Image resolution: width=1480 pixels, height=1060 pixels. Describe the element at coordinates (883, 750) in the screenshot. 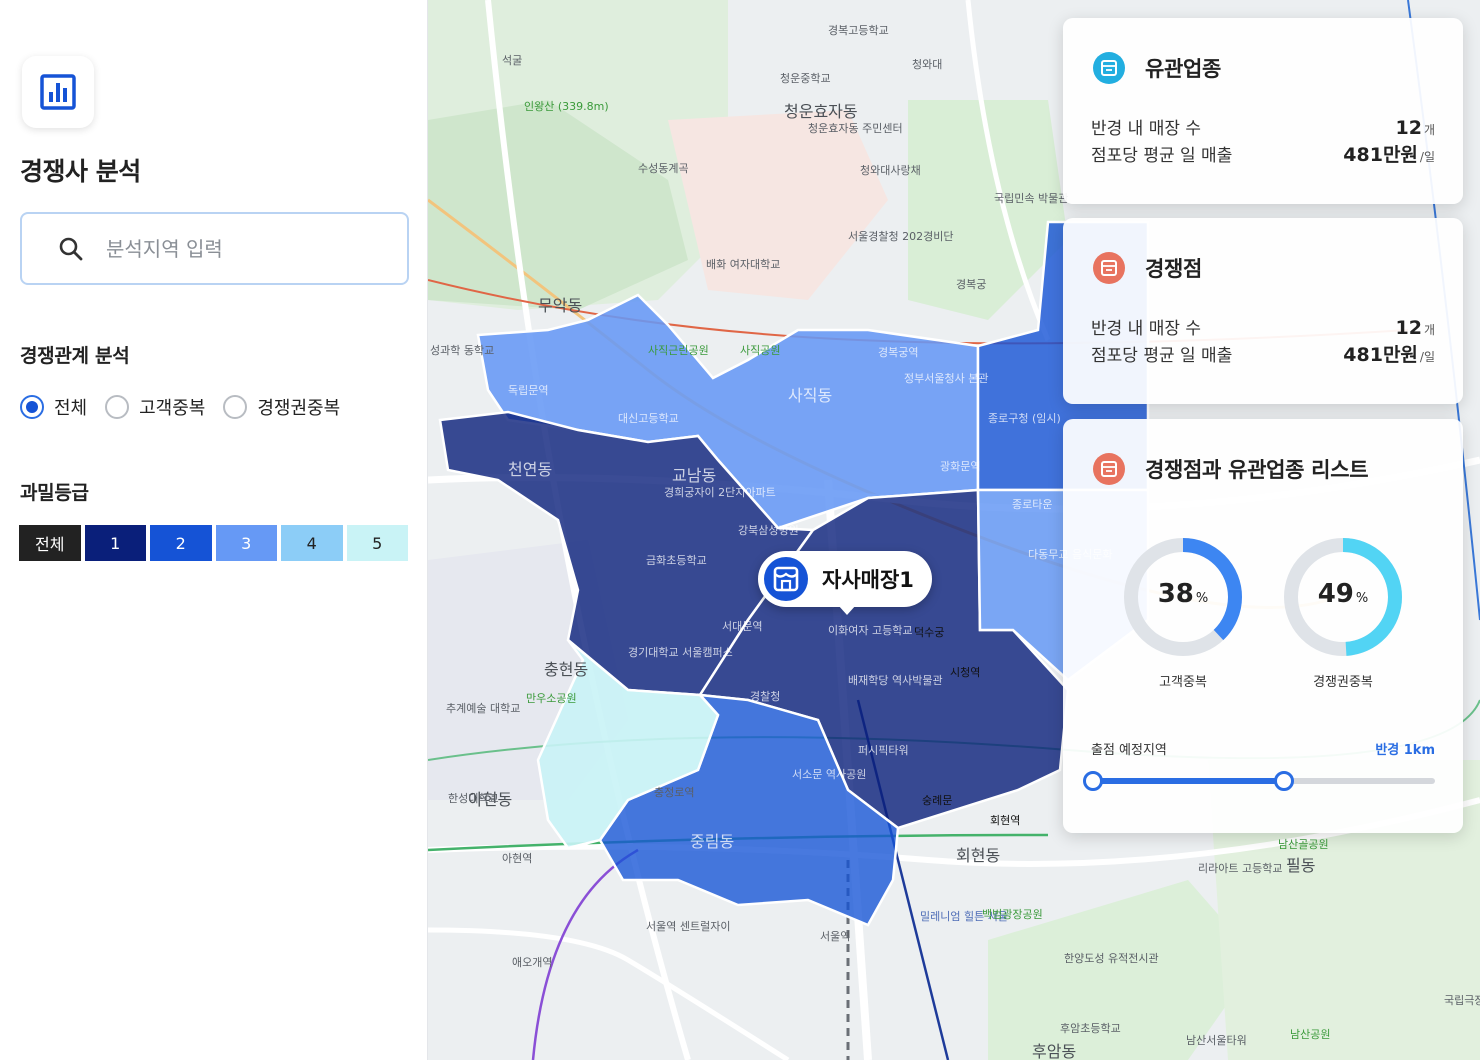

I see `map-label: 퍼시픽타워` at that location.